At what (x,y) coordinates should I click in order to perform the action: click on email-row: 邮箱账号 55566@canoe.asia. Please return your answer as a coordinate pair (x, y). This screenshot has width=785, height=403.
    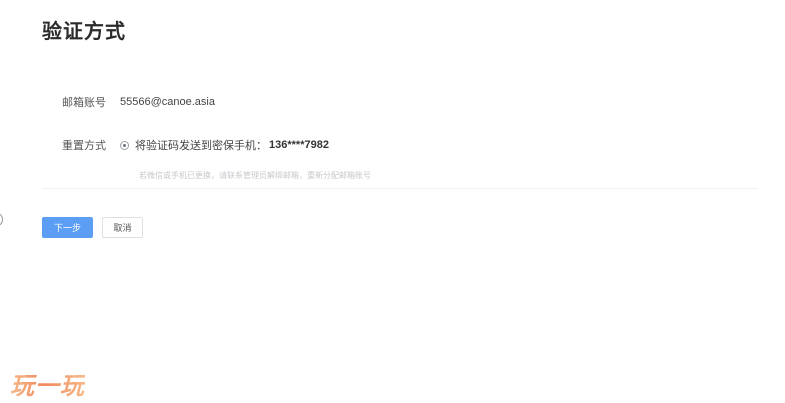
    Looking at the image, I should click on (138, 102).